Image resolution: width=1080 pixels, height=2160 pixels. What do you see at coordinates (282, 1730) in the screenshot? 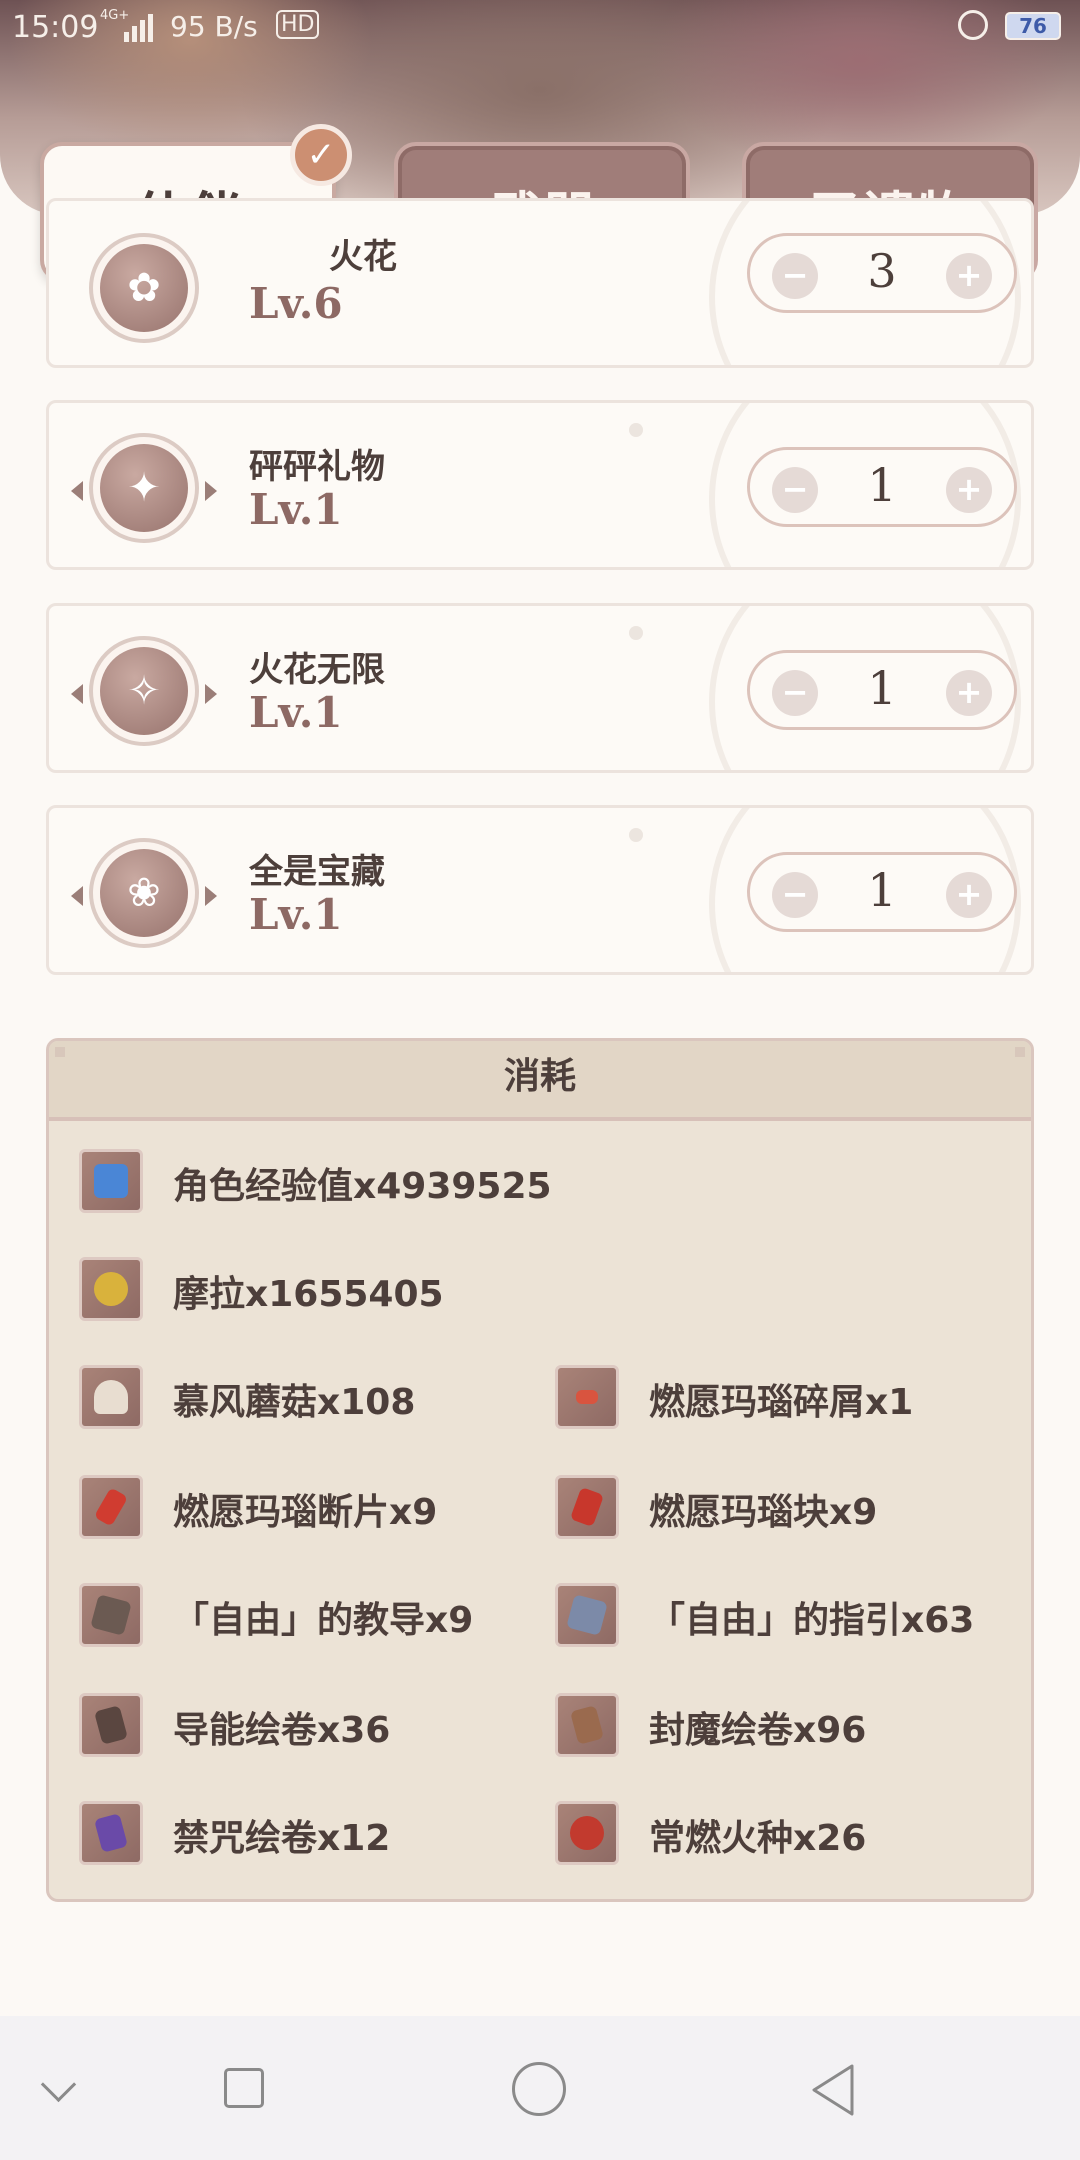
I see `material-label: 导能绘卷x36` at bounding box center [282, 1730].